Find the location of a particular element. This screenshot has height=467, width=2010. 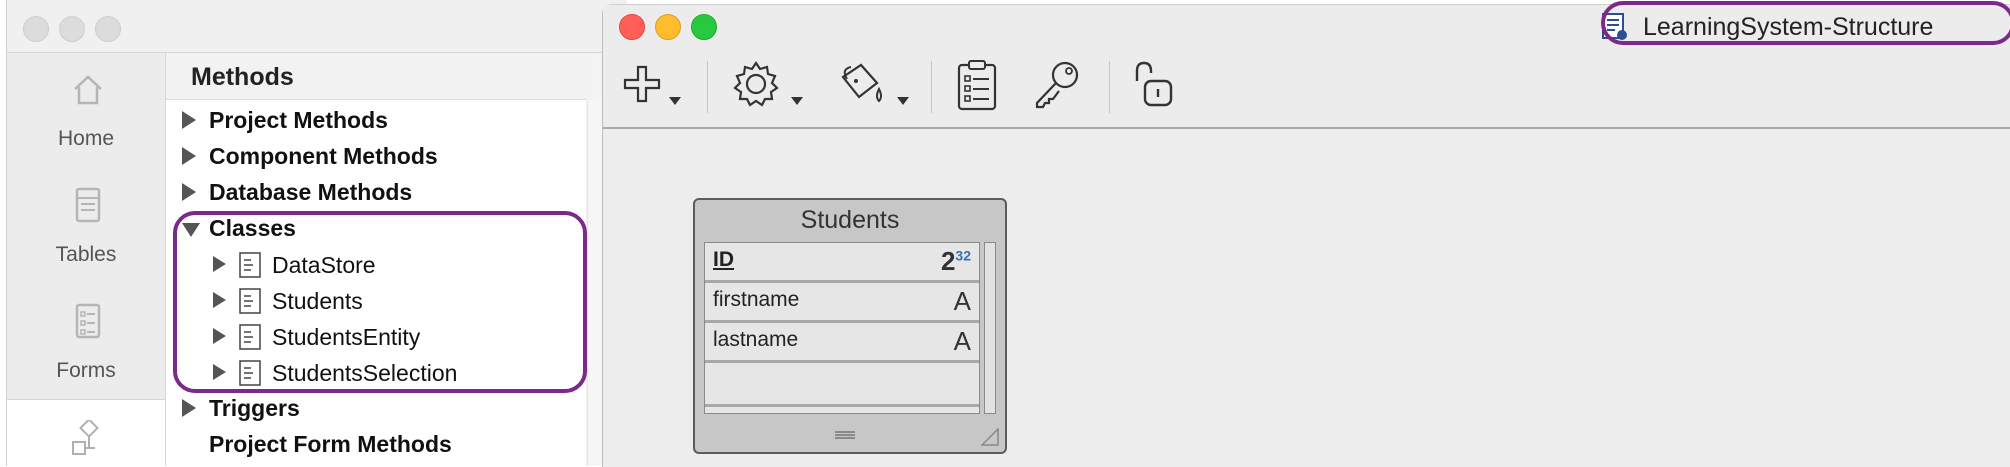

sidebar-item-tables: Tables is located at coordinates (86, 224).